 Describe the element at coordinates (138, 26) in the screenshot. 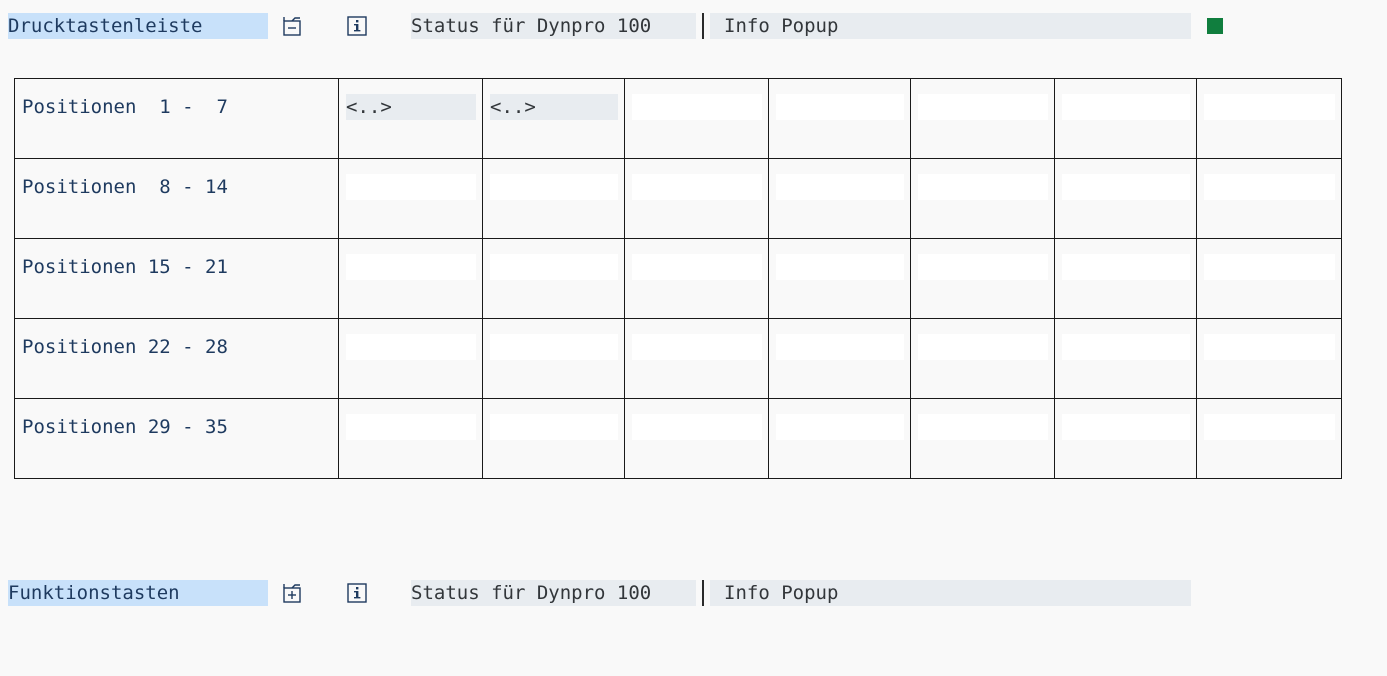

I see `section-label-pushbuttons: Drucktastenleiste` at that location.